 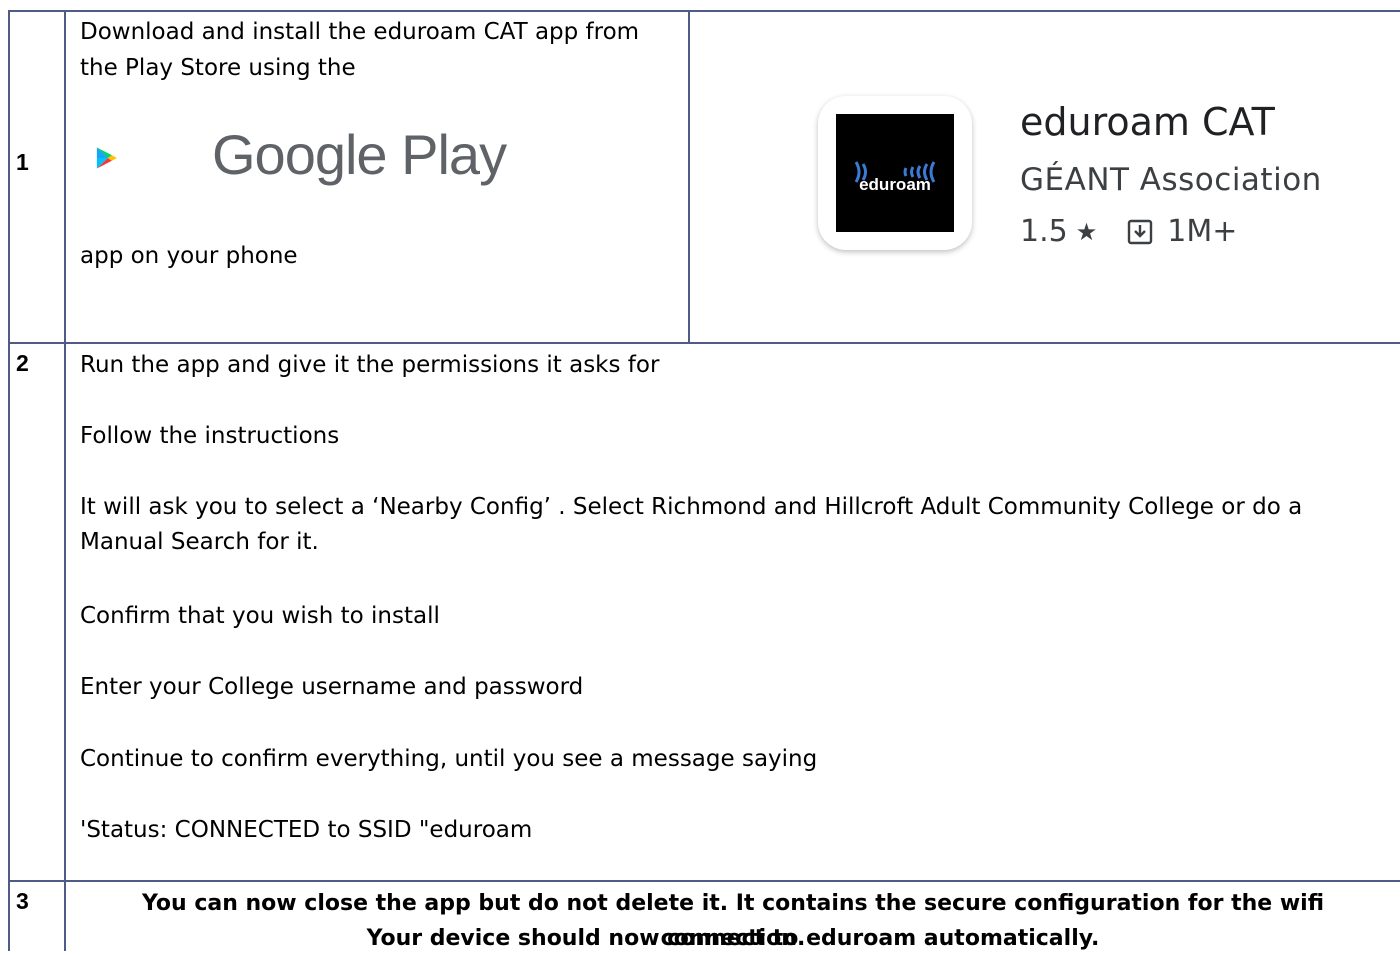 What do you see at coordinates (704, 11) in the screenshot?
I see `table-border-top` at bounding box center [704, 11].